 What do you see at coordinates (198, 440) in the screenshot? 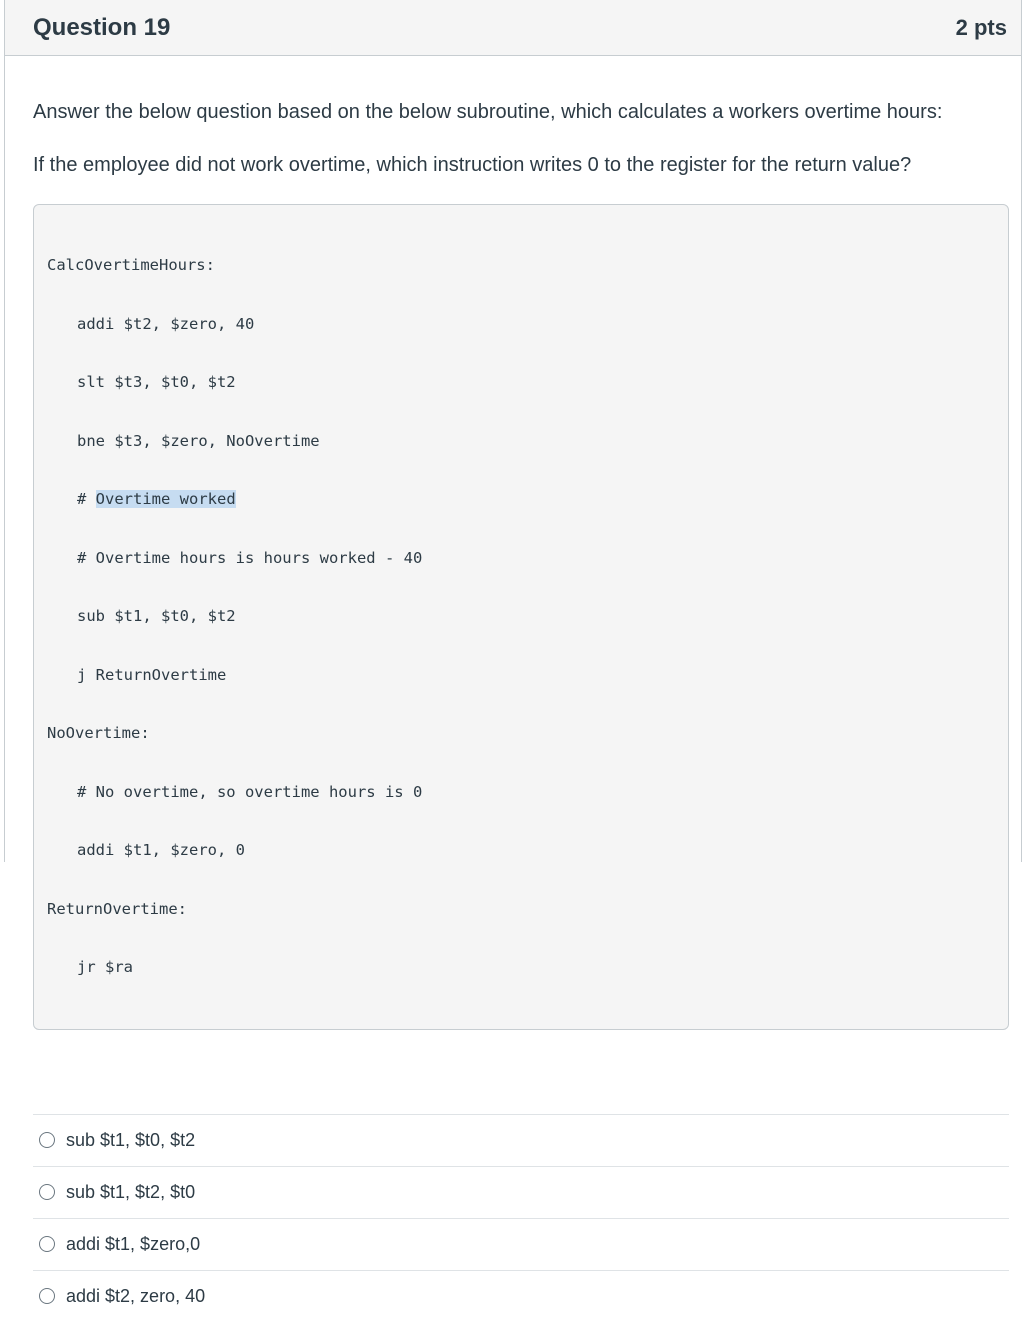
I see `code-line: bne $t3, $zero, NoOvertime` at bounding box center [198, 440].